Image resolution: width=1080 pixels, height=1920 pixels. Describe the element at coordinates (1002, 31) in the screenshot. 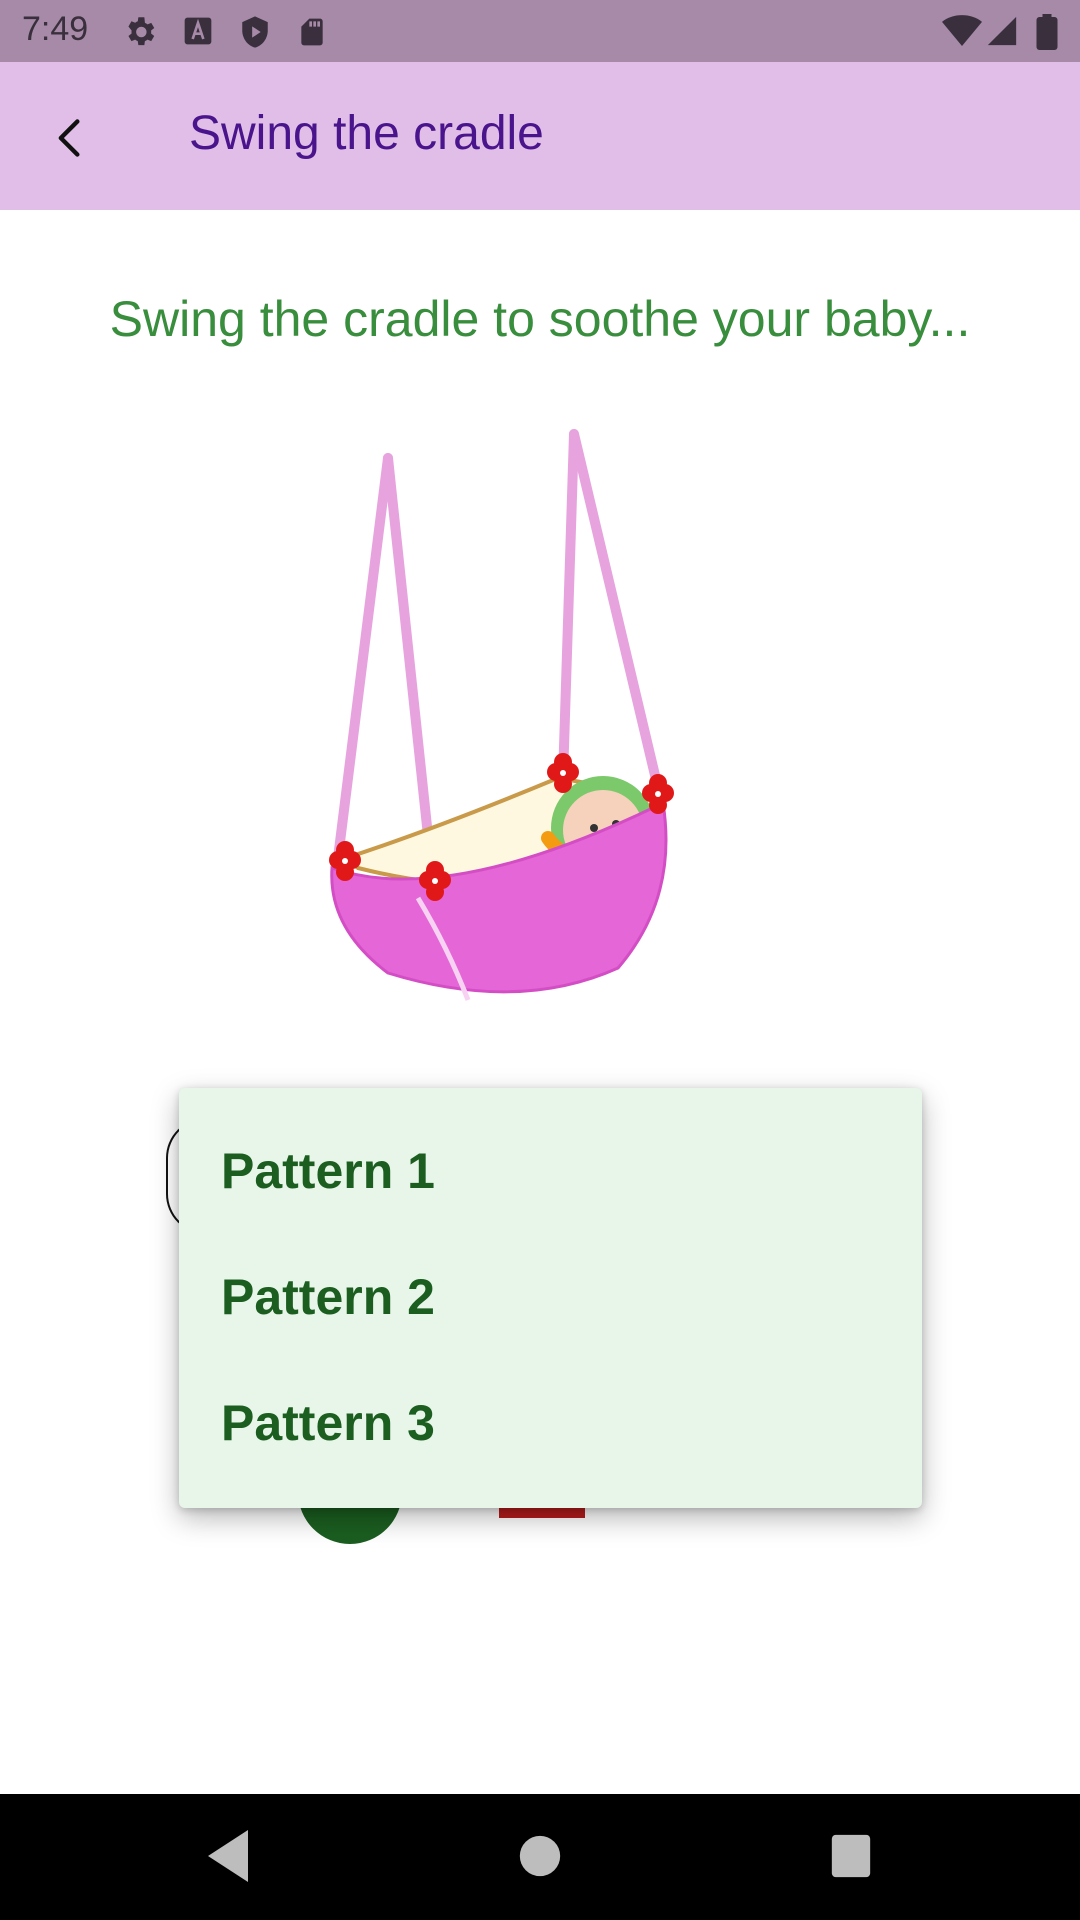

I see `signal-icon` at that location.